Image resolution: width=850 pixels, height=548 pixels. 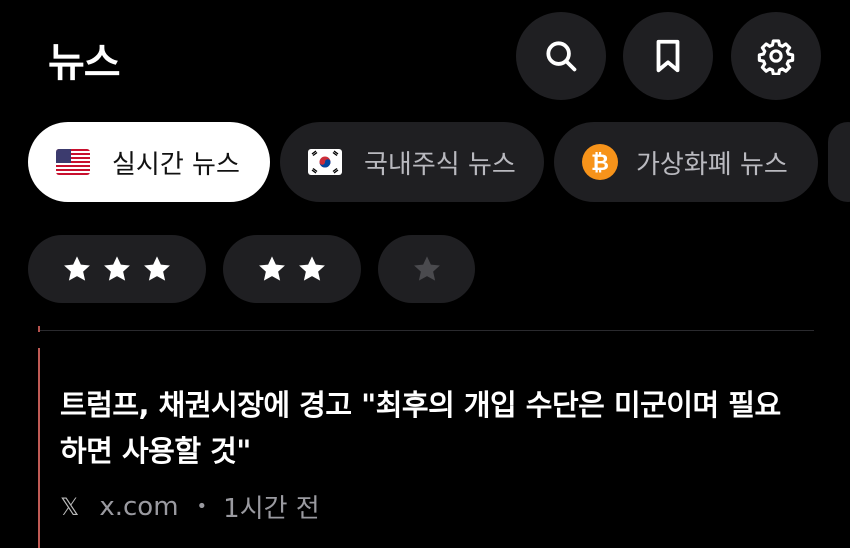 I want to click on tab-label: 실시간 뉴스, so click(x=176, y=164).